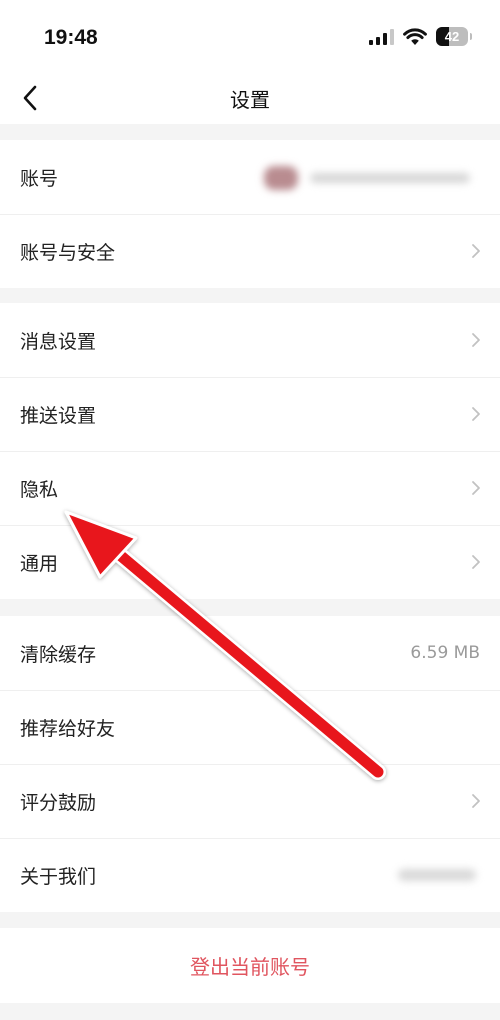 The width and height of the screenshot is (500, 1020). Describe the element at coordinates (250, 39) in the screenshot. I see `status-bar: 19:48 42` at that location.